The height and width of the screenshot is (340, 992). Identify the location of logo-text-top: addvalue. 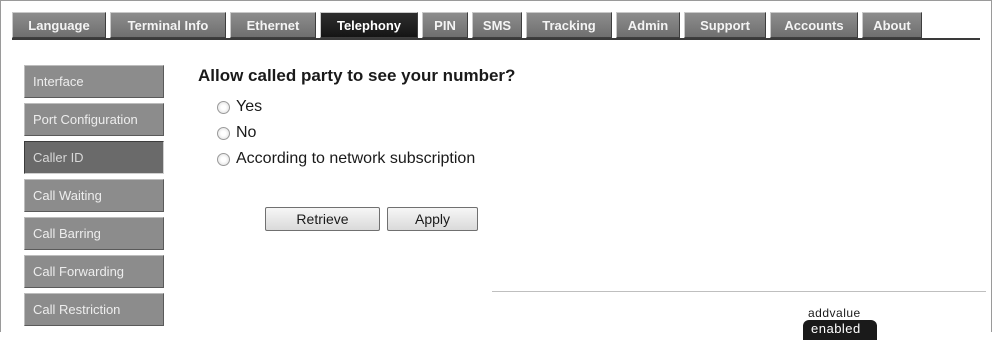
(834, 313).